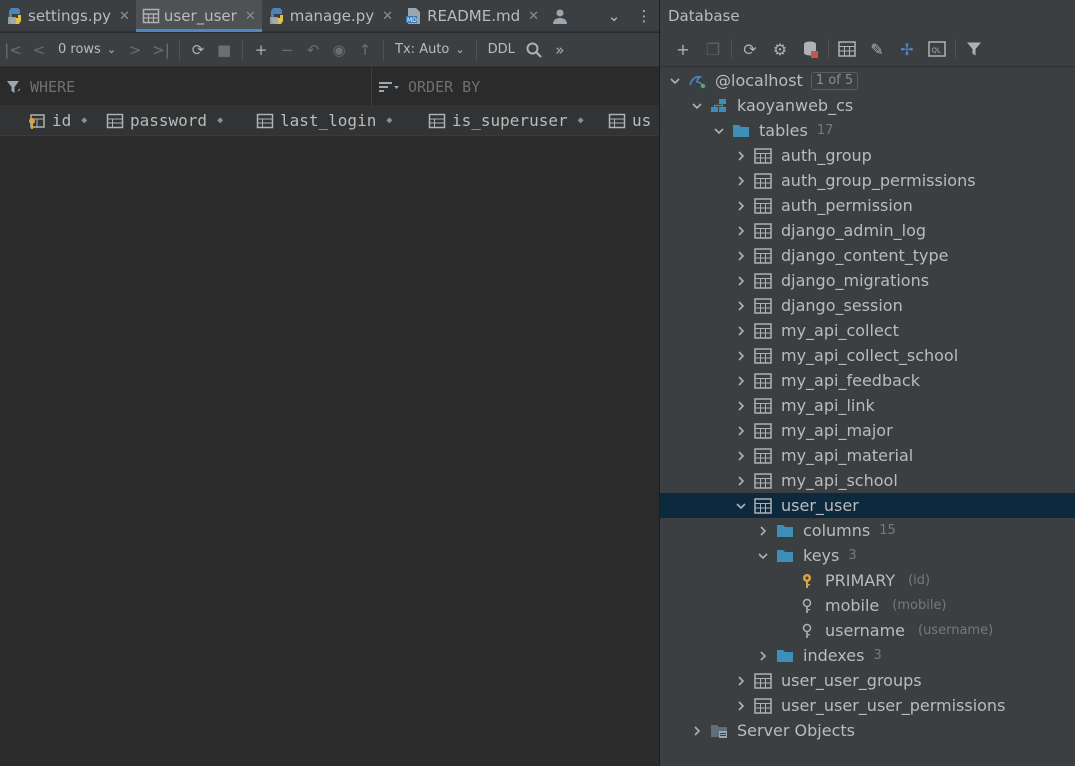 This screenshot has height=766, width=1075. Describe the element at coordinates (867, 105) in the screenshot. I see `tree-node-schema: kaoyanweb_cs` at that location.